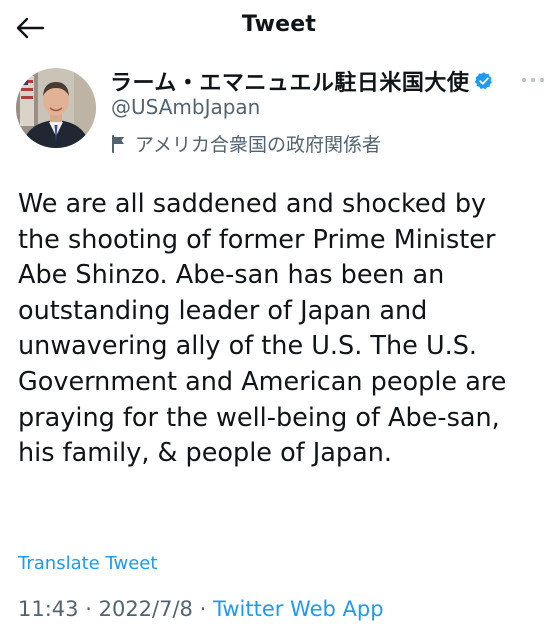 The width and height of the screenshot is (558, 630). I want to click on translate-tweet-link: Translate Tweet, so click(87, 563).